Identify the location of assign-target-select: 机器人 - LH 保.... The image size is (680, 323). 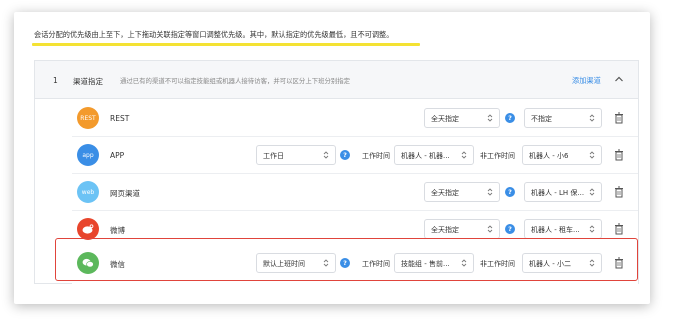
(563, 192).